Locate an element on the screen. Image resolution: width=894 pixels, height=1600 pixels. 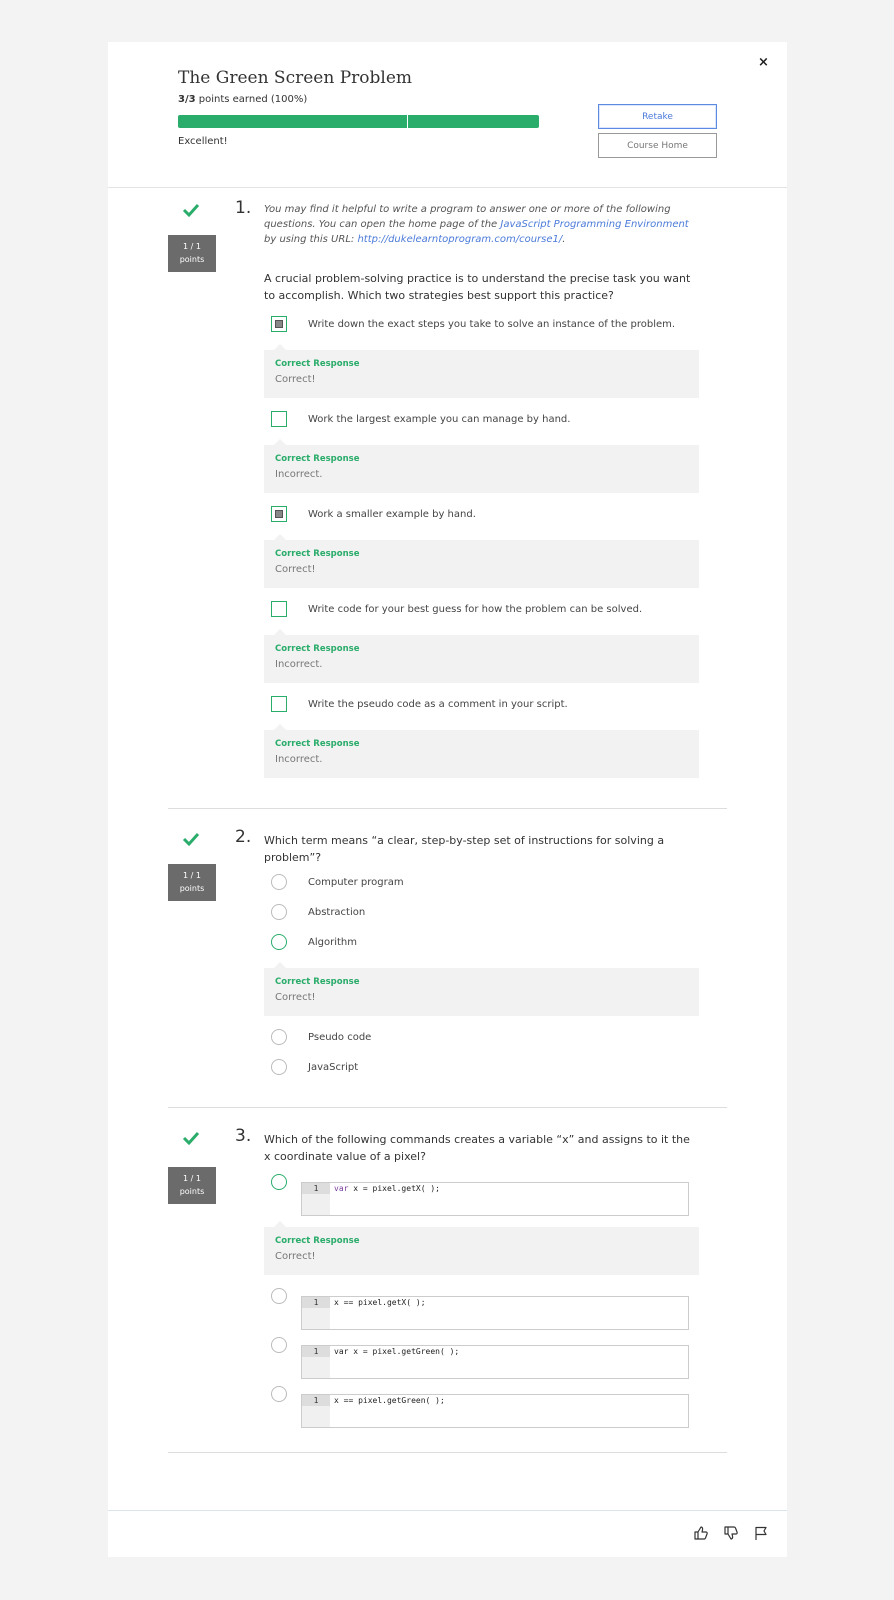
score-label: points earned (100%) is located at coordinates (251, 99).